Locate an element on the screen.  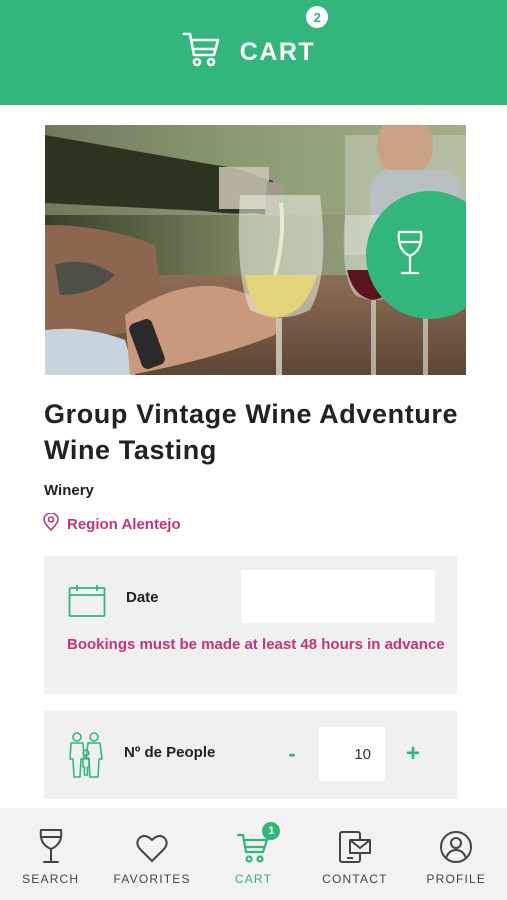
cart-icon is located at coordinates (202, 52).